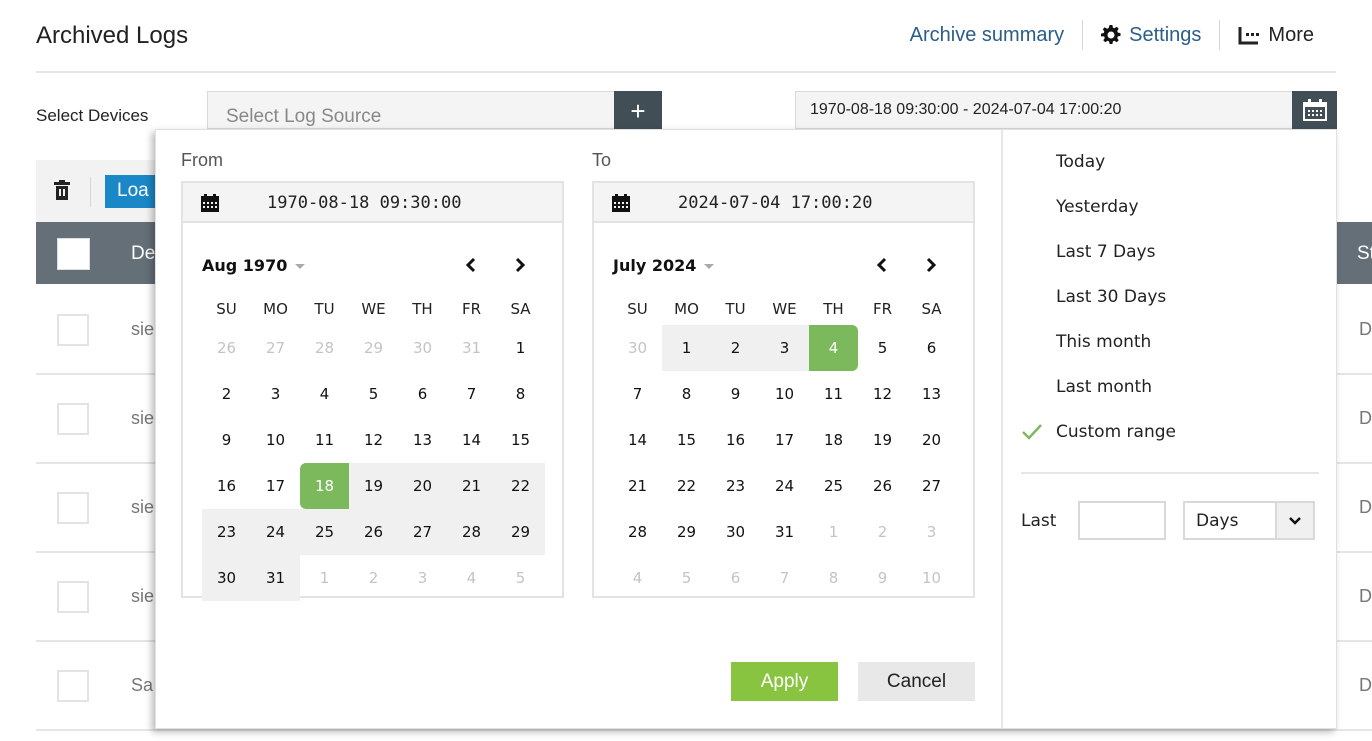 The width and height of the screenshot is (1372, 741). I want to click on day-cell: 11, so click(324, 440).